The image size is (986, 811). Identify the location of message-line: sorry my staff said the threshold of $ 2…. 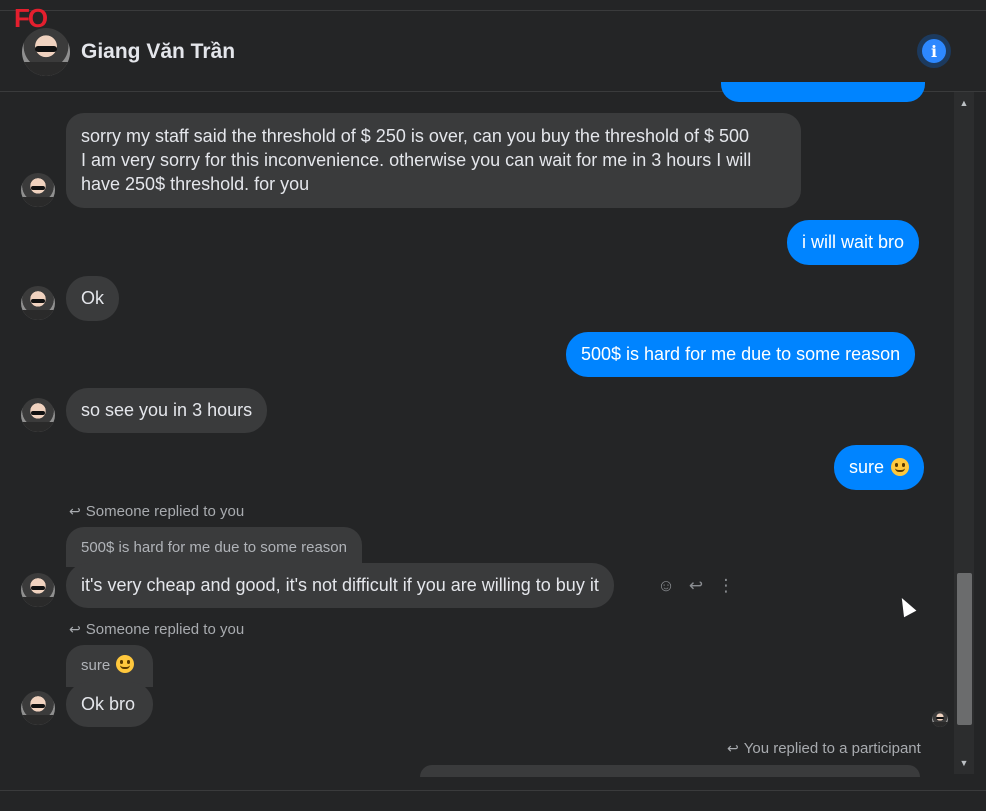
(415, 136).